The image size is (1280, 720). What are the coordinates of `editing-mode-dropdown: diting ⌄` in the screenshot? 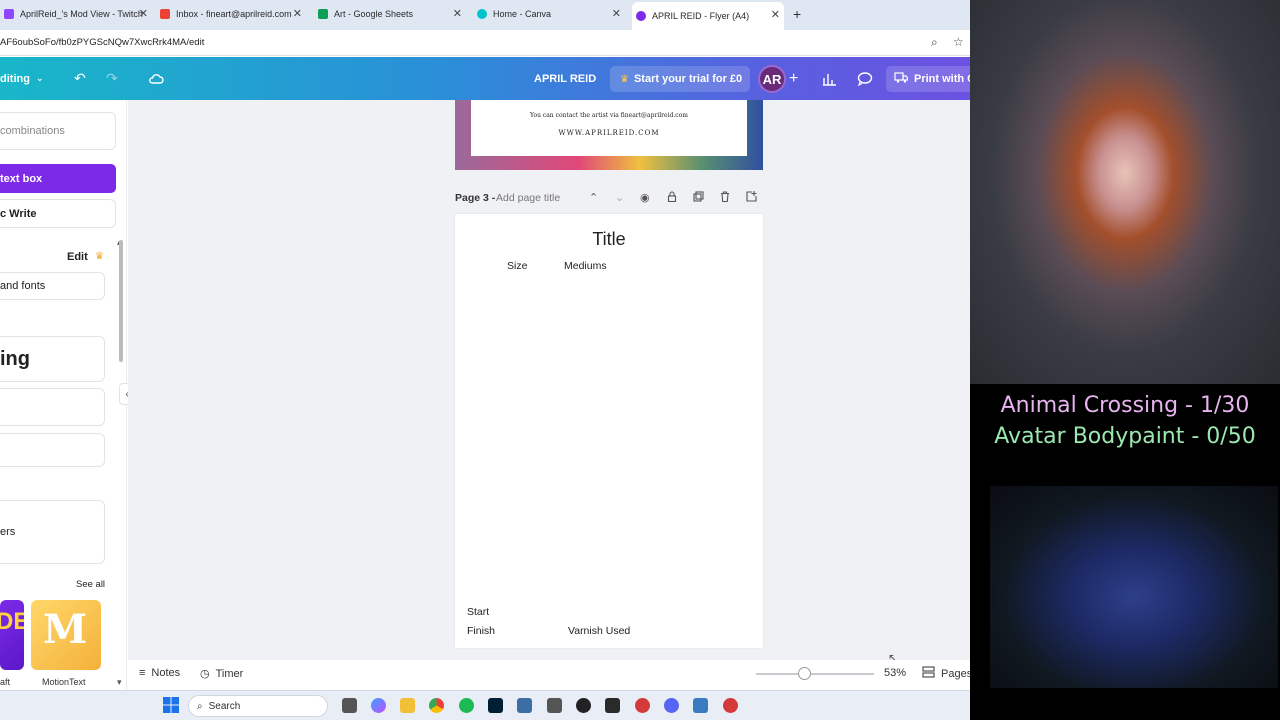 It's located at (21, 78).